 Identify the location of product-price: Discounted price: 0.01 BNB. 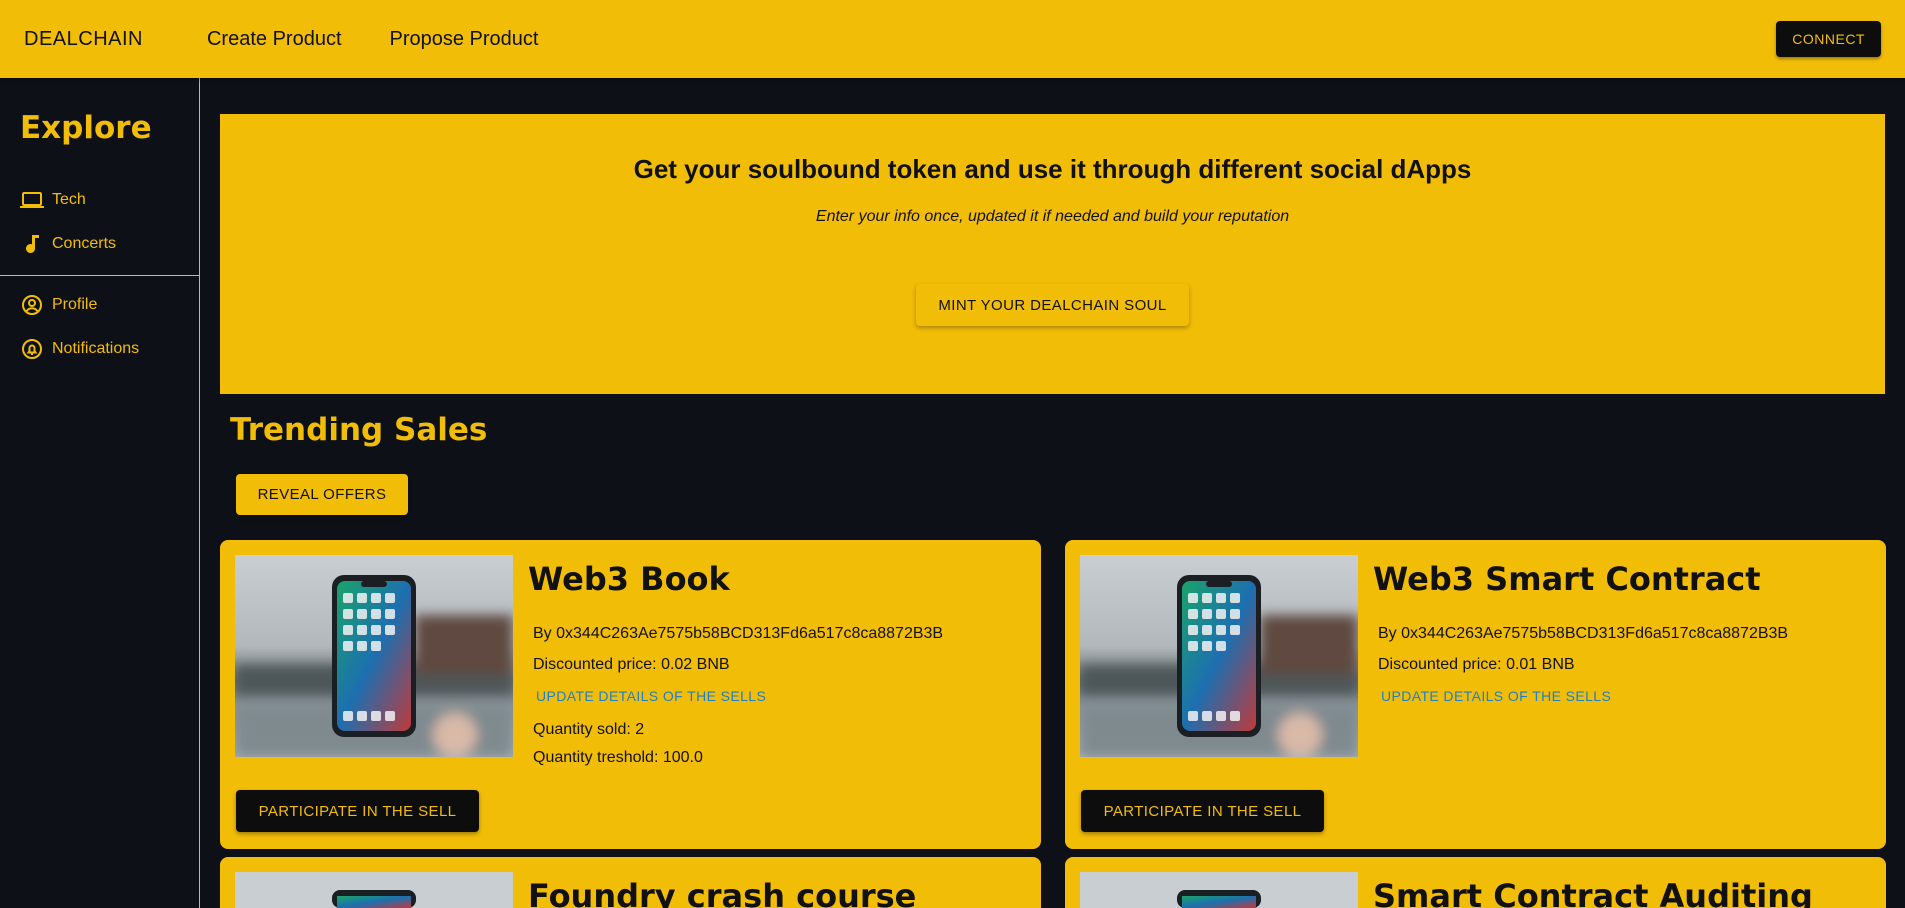
(1476, 664).